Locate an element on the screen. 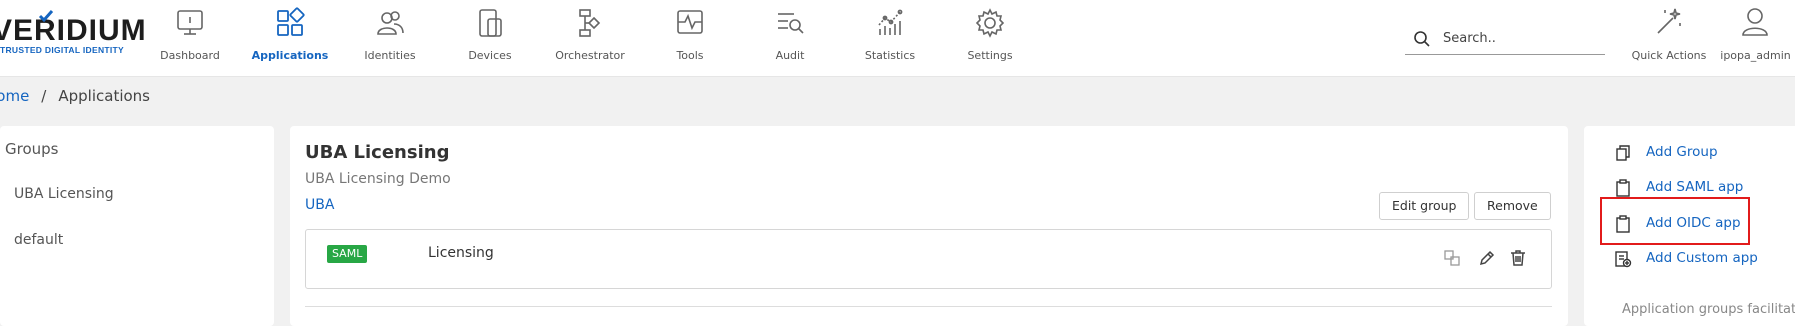  divider is located at coordinates (928, 306).